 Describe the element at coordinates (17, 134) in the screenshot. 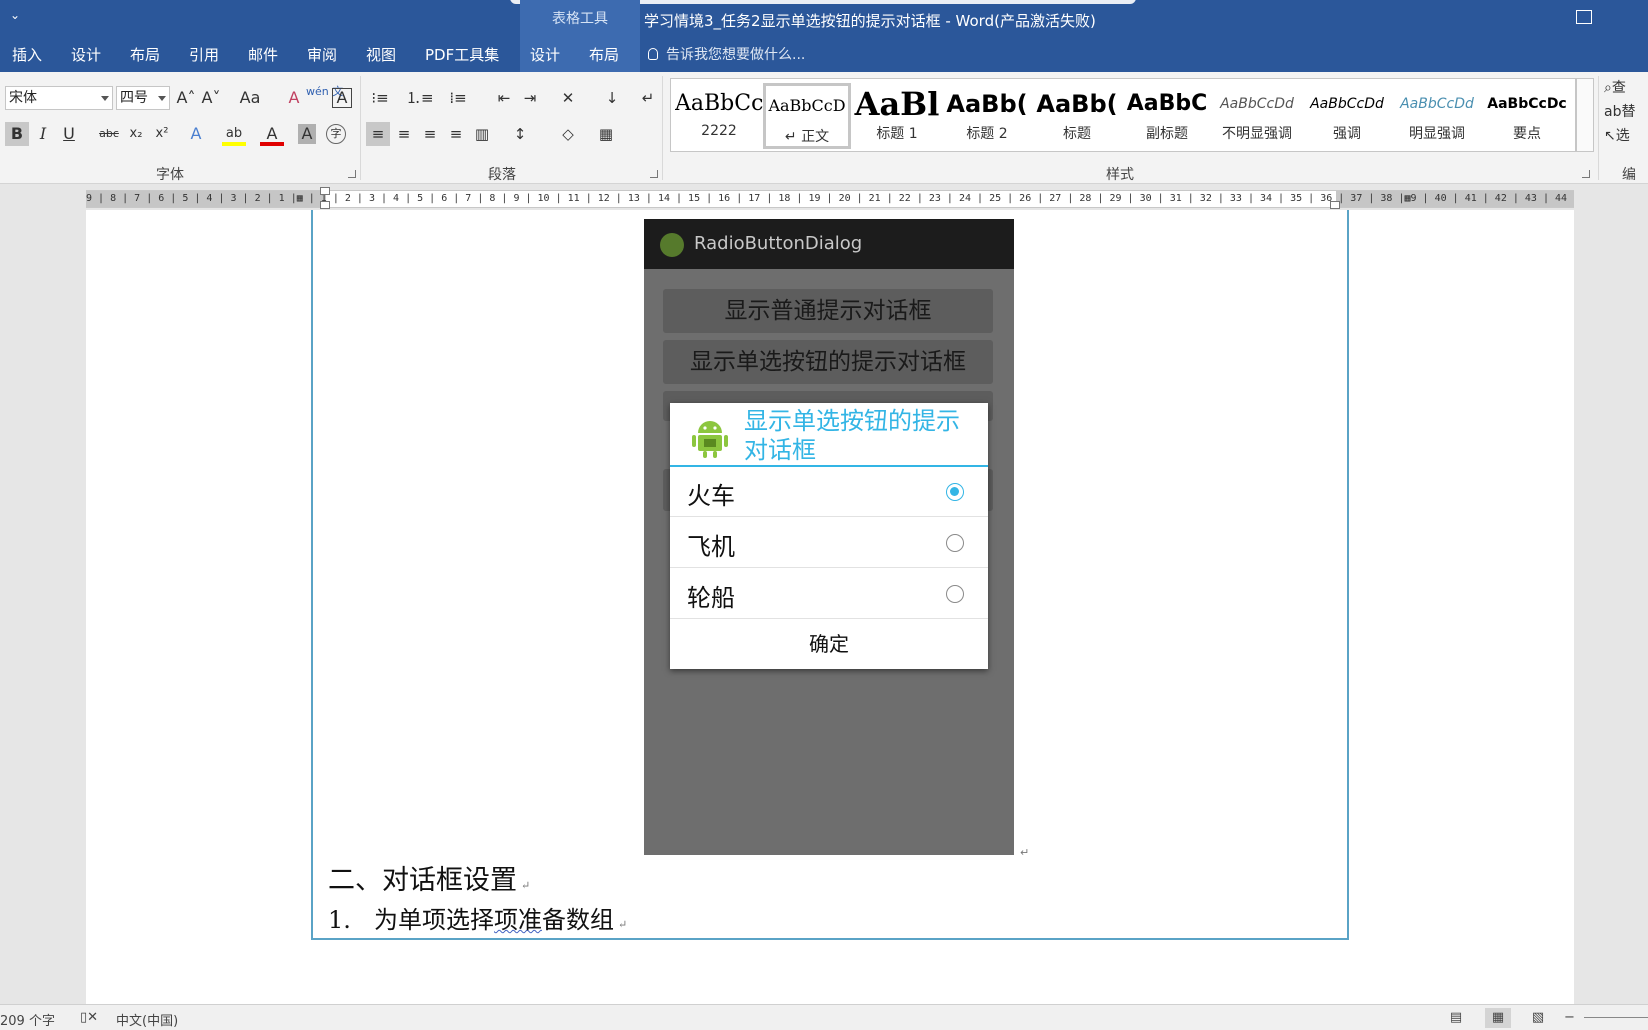

I see `bold-button: B` at that location.